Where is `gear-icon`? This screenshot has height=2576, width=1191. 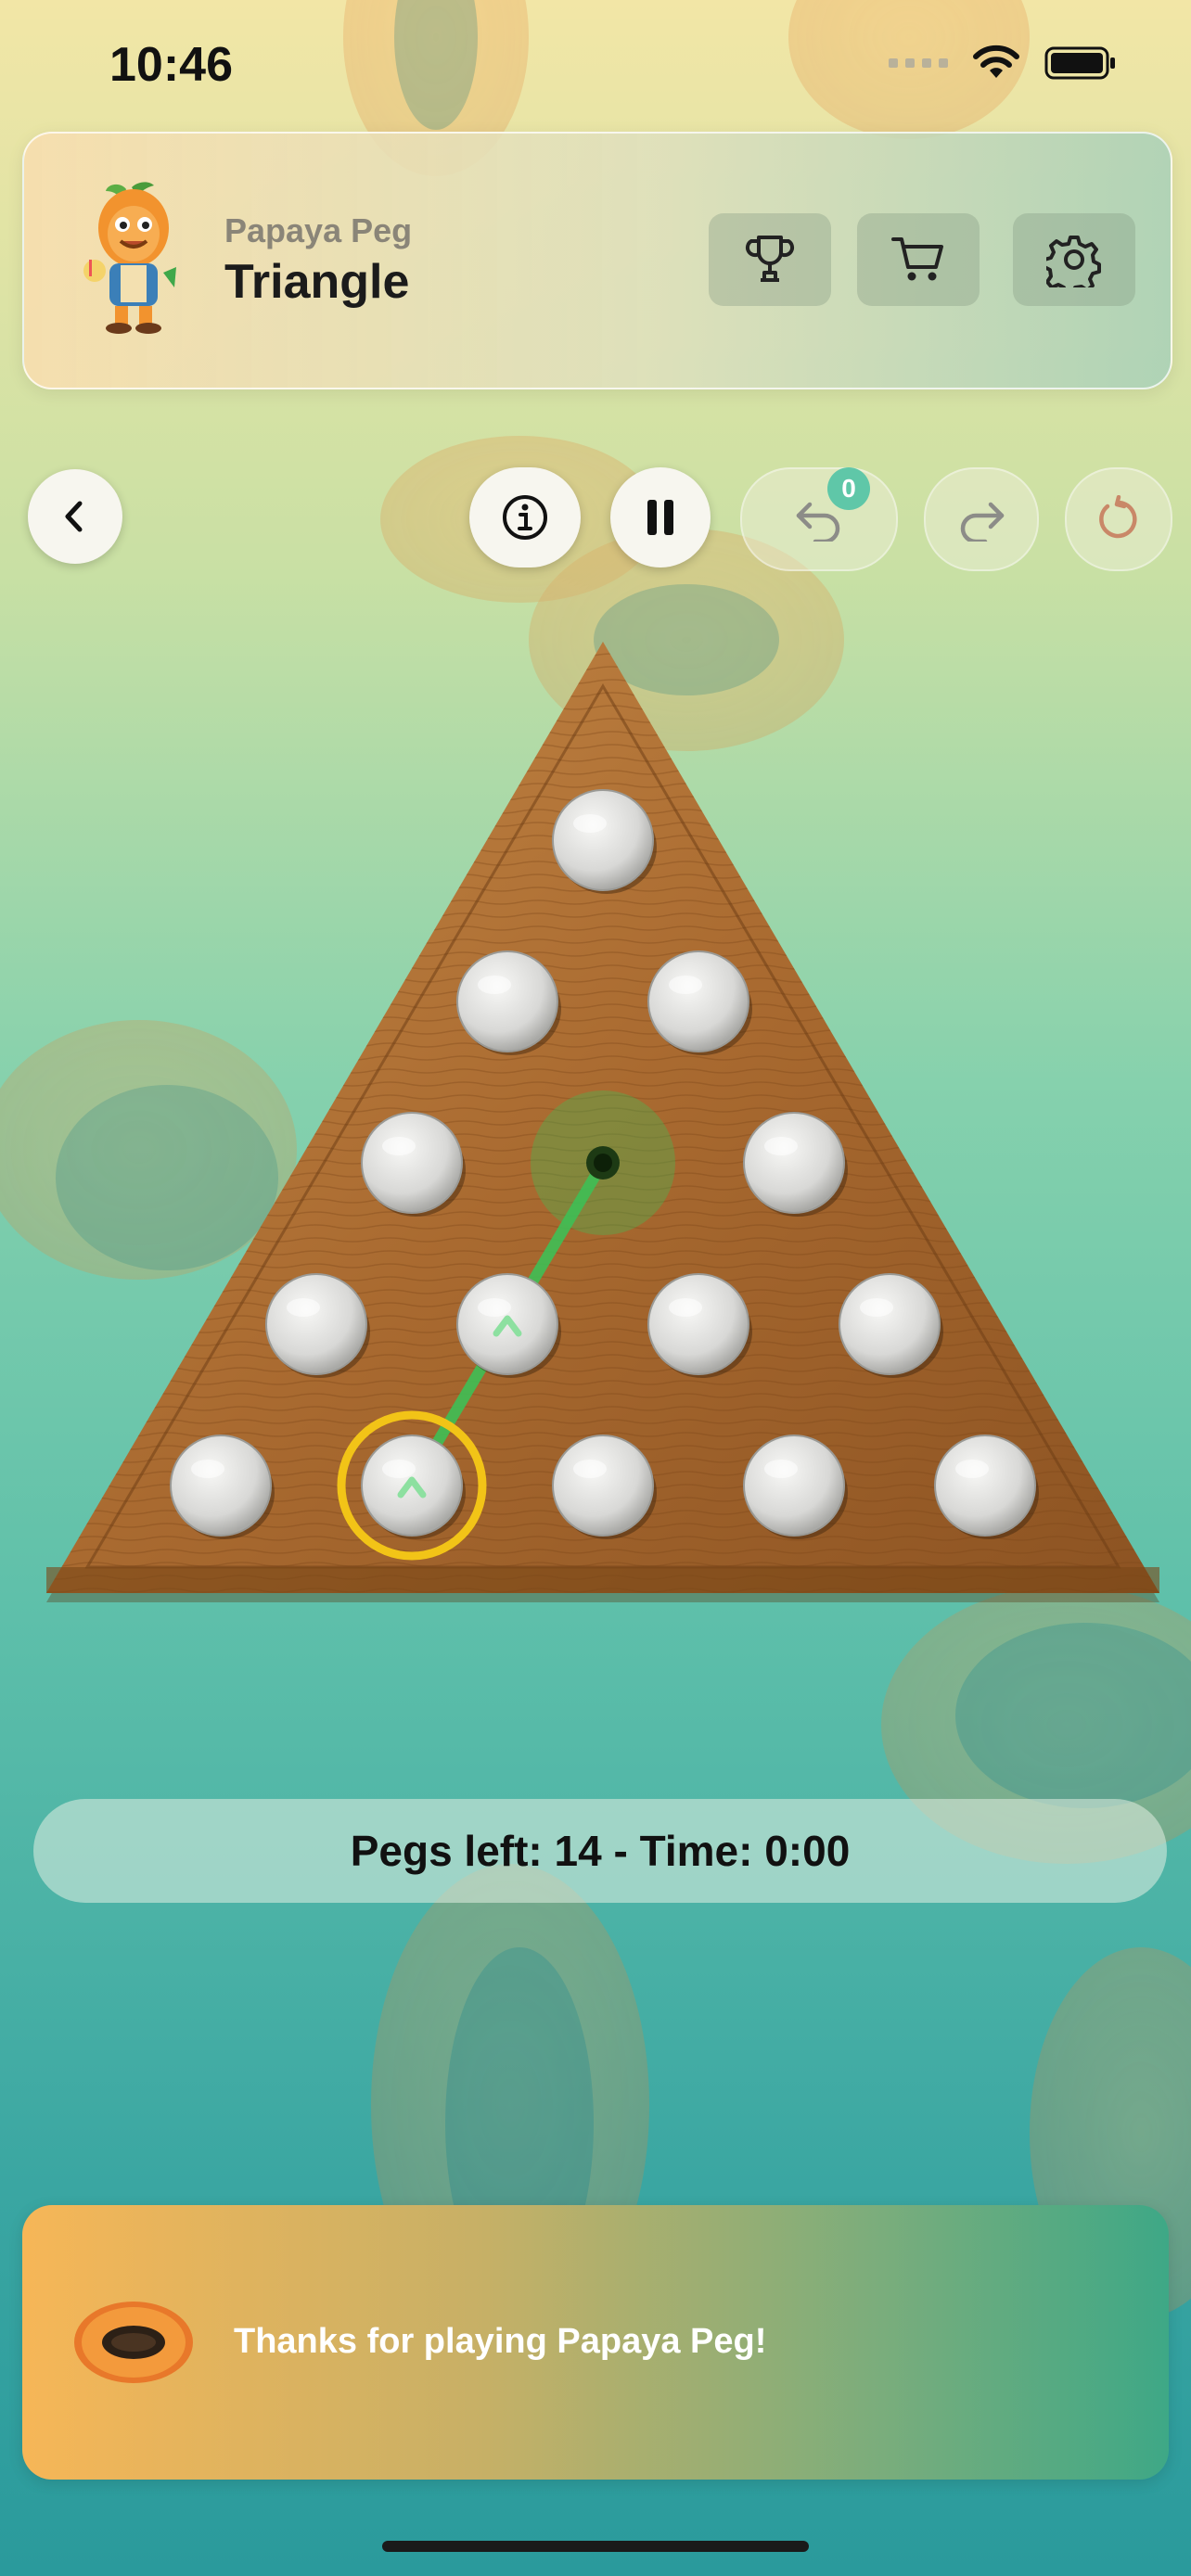
gear-icon is located at coordinates (1073, 261).